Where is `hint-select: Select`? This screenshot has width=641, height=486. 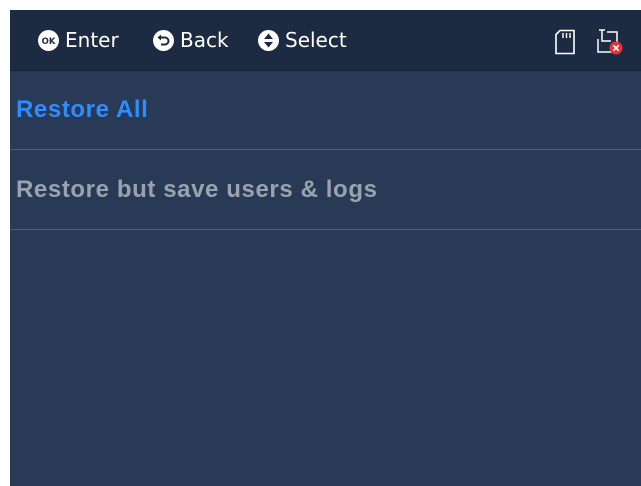
hint-select: Select is located at coordinates (302, 40).